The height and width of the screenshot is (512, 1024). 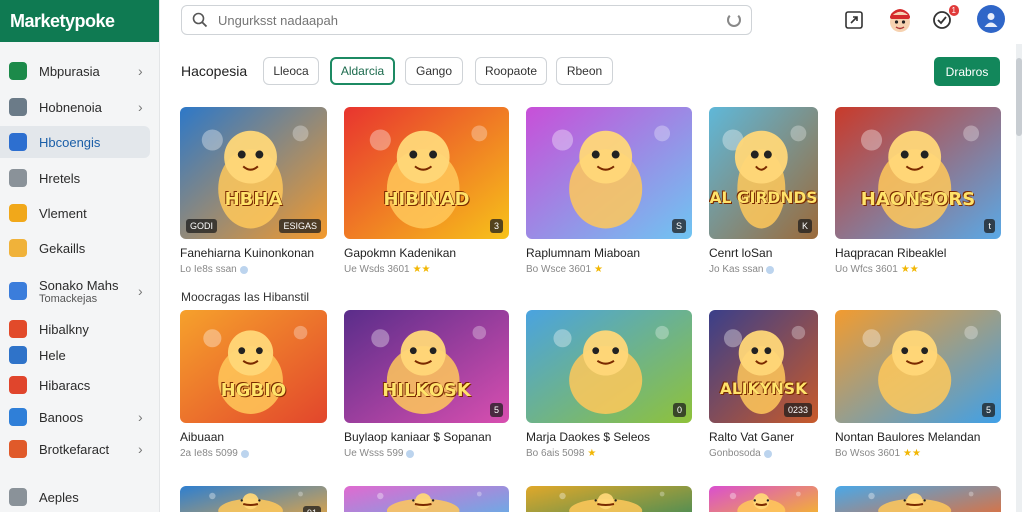 What do you see at coordinates (79, 285) in the screenshot?
I see `sidebar-item-label: Sonako Mahs` at bounding box center [79, 285].